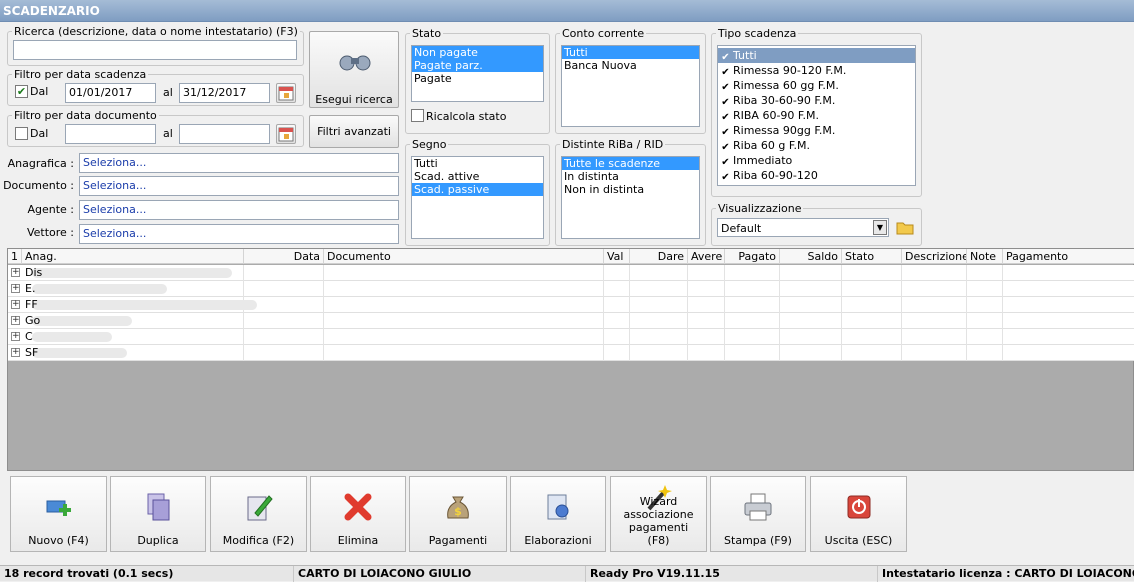 The image size is (1134, 582). What do you see at coordinates (224, 93) in the screenshot?
I see `filtro-scadenza-al-input: 31/12/2017` at bounding box center [224, 93].